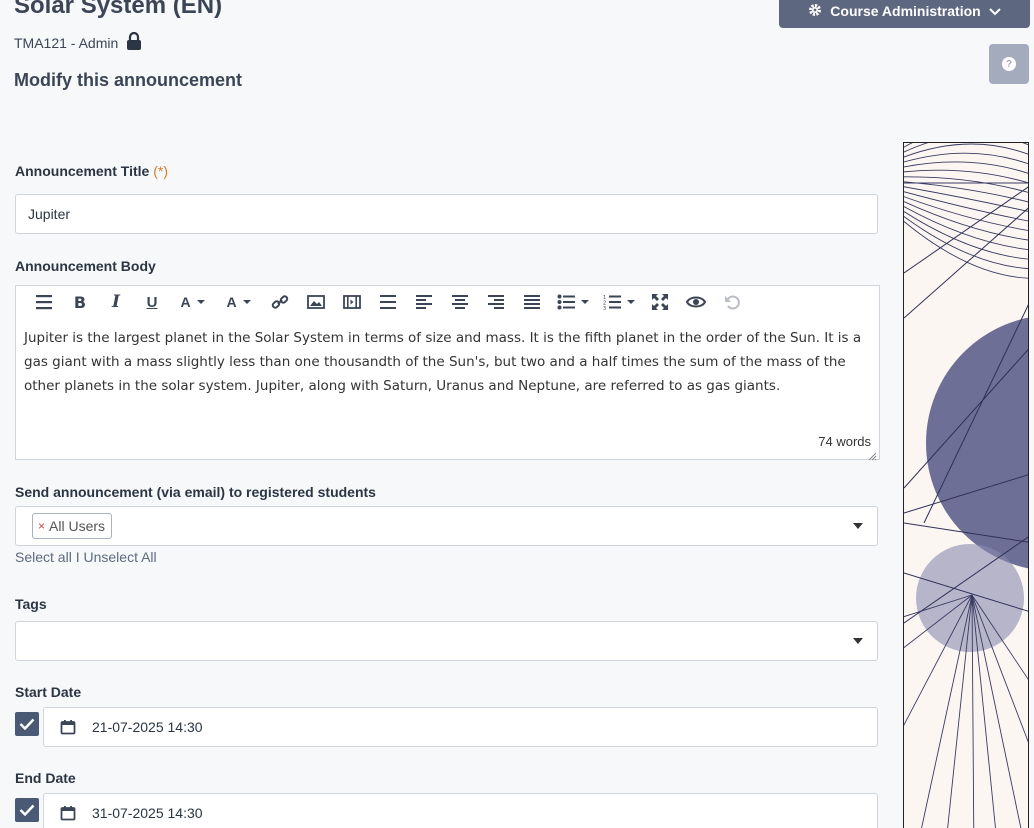  Describe the element at coordinates (147, 727) in the screenshot. I see `start-date-value: 21-07-2025 14:30` at that location.